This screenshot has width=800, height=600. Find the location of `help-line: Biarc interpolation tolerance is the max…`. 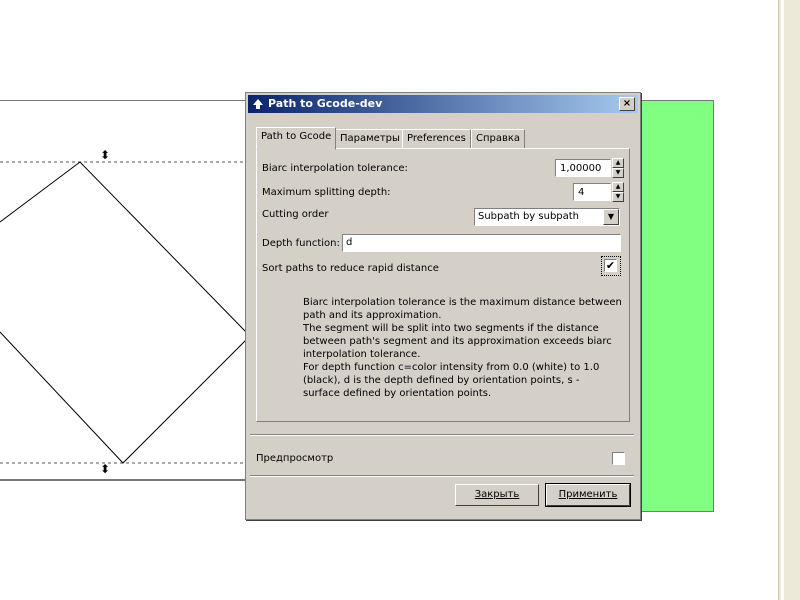

help-line: Biarc interpolation tolerance is the max… is located at coordinates (462, 302).